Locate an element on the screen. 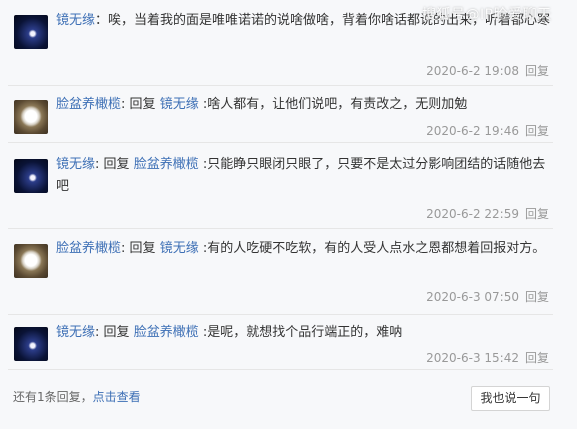 This screenshot has height=429, width=577. reply-meta: 2020-6-2 19:46 回复 is located at coordinates (487, 130).